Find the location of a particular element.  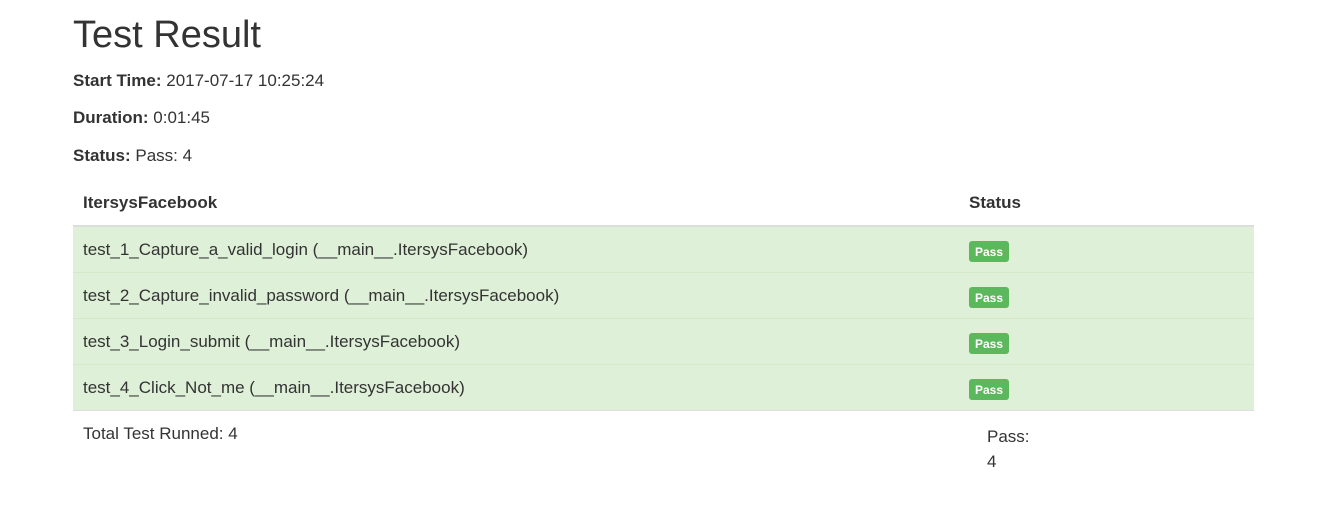

start-time: Start Time: 2017-07-17 10:25:24 is located at coordinates (198, 81).